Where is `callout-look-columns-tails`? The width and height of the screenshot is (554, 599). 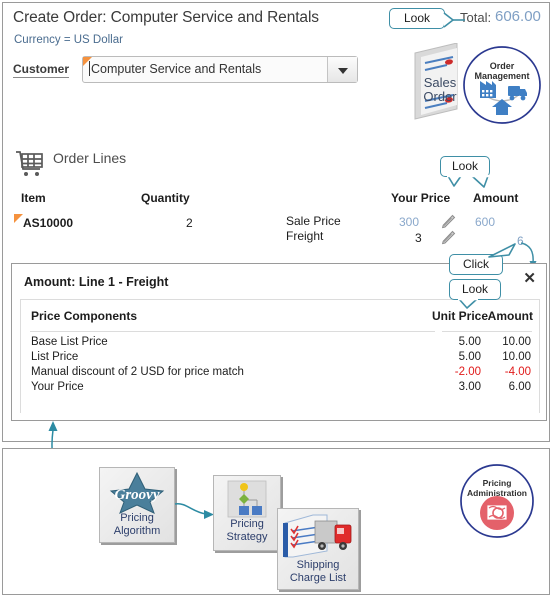 callout-look-columns-tails is located at coordinates (468, 181).